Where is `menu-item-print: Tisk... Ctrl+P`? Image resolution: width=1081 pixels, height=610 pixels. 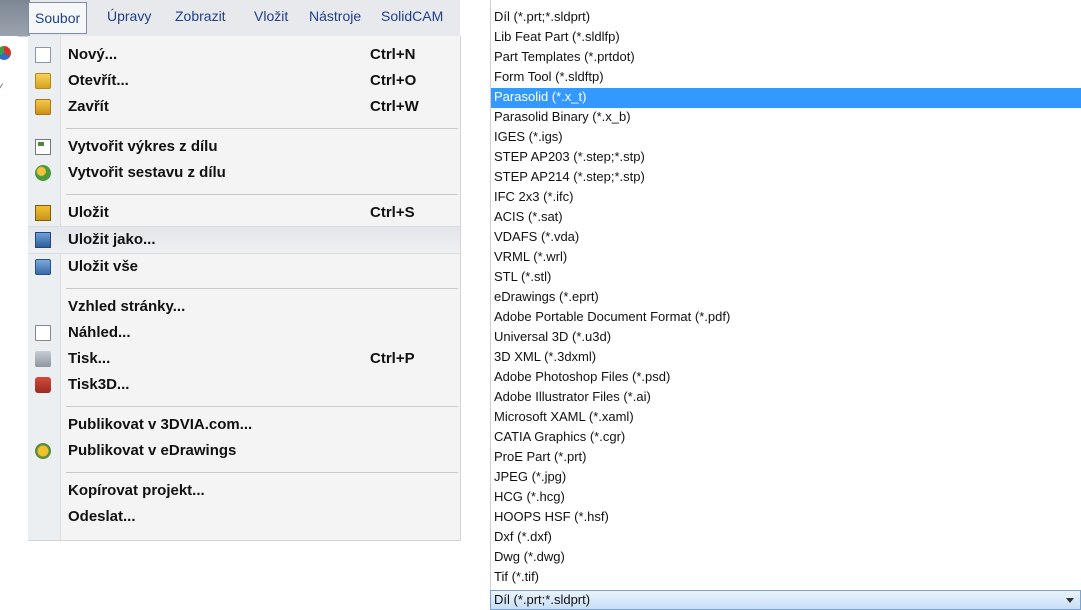 menu-item-print: Tisk... Ctrl+P is located at coordinates (244, 359).